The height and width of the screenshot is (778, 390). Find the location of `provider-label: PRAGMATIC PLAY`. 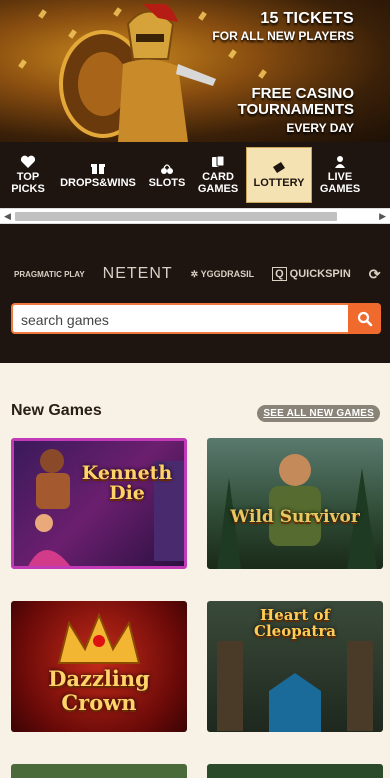

provider-label: PRAGMATIC PLAY is located at coordinates (49, 274).